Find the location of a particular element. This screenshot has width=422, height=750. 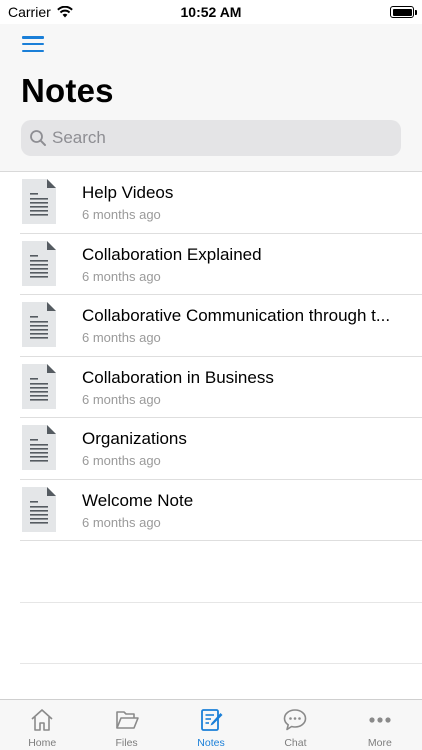

note-title: Collaboration in Business is located at coordinates (178, 377).